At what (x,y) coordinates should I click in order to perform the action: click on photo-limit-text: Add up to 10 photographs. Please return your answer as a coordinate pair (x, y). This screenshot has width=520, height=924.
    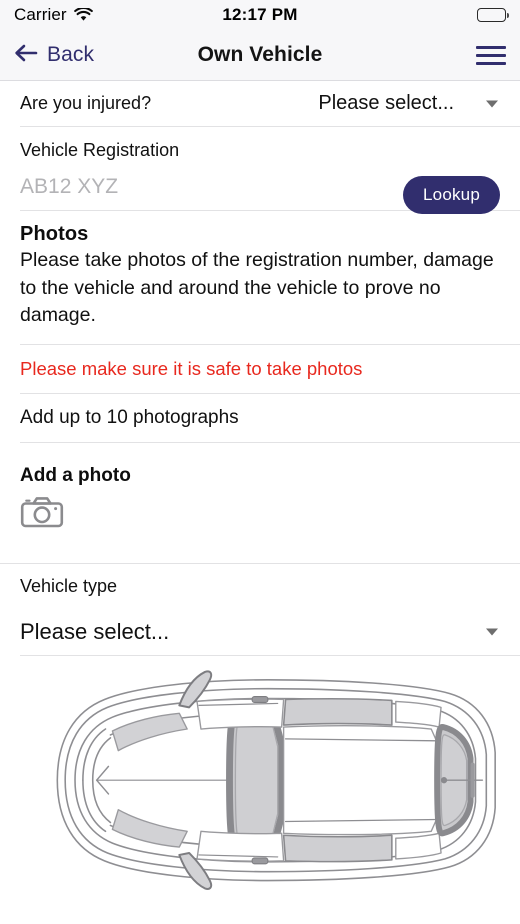
    Looking at the image, I should click on (129, 418).